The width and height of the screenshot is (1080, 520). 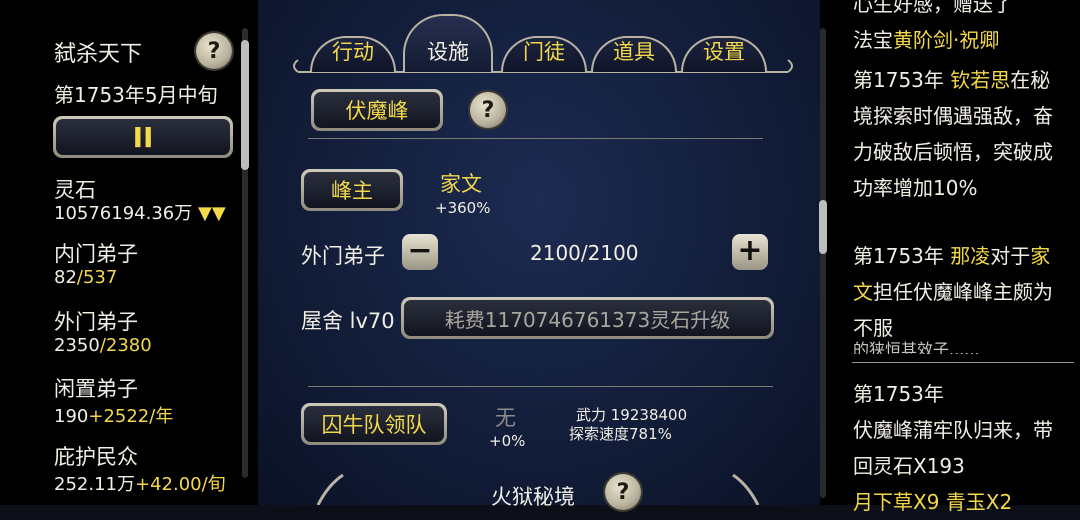 What do you see at coordinates (823, 263) in the screenshot?
I see `log-scrollbar` at bounding box center [823, 263].